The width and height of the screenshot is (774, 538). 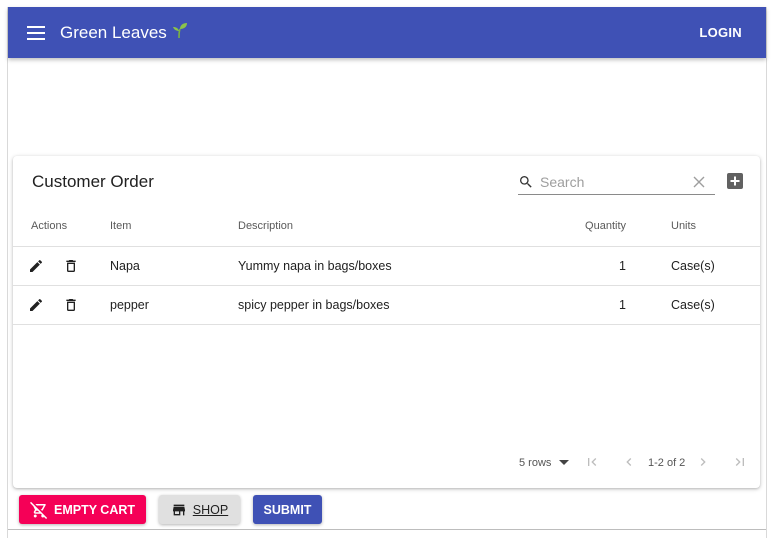 What do you see at coordinates (287, 509) in the screenshot?
I see `submit-button: SUBMIT` at bounding box center [287, 509].